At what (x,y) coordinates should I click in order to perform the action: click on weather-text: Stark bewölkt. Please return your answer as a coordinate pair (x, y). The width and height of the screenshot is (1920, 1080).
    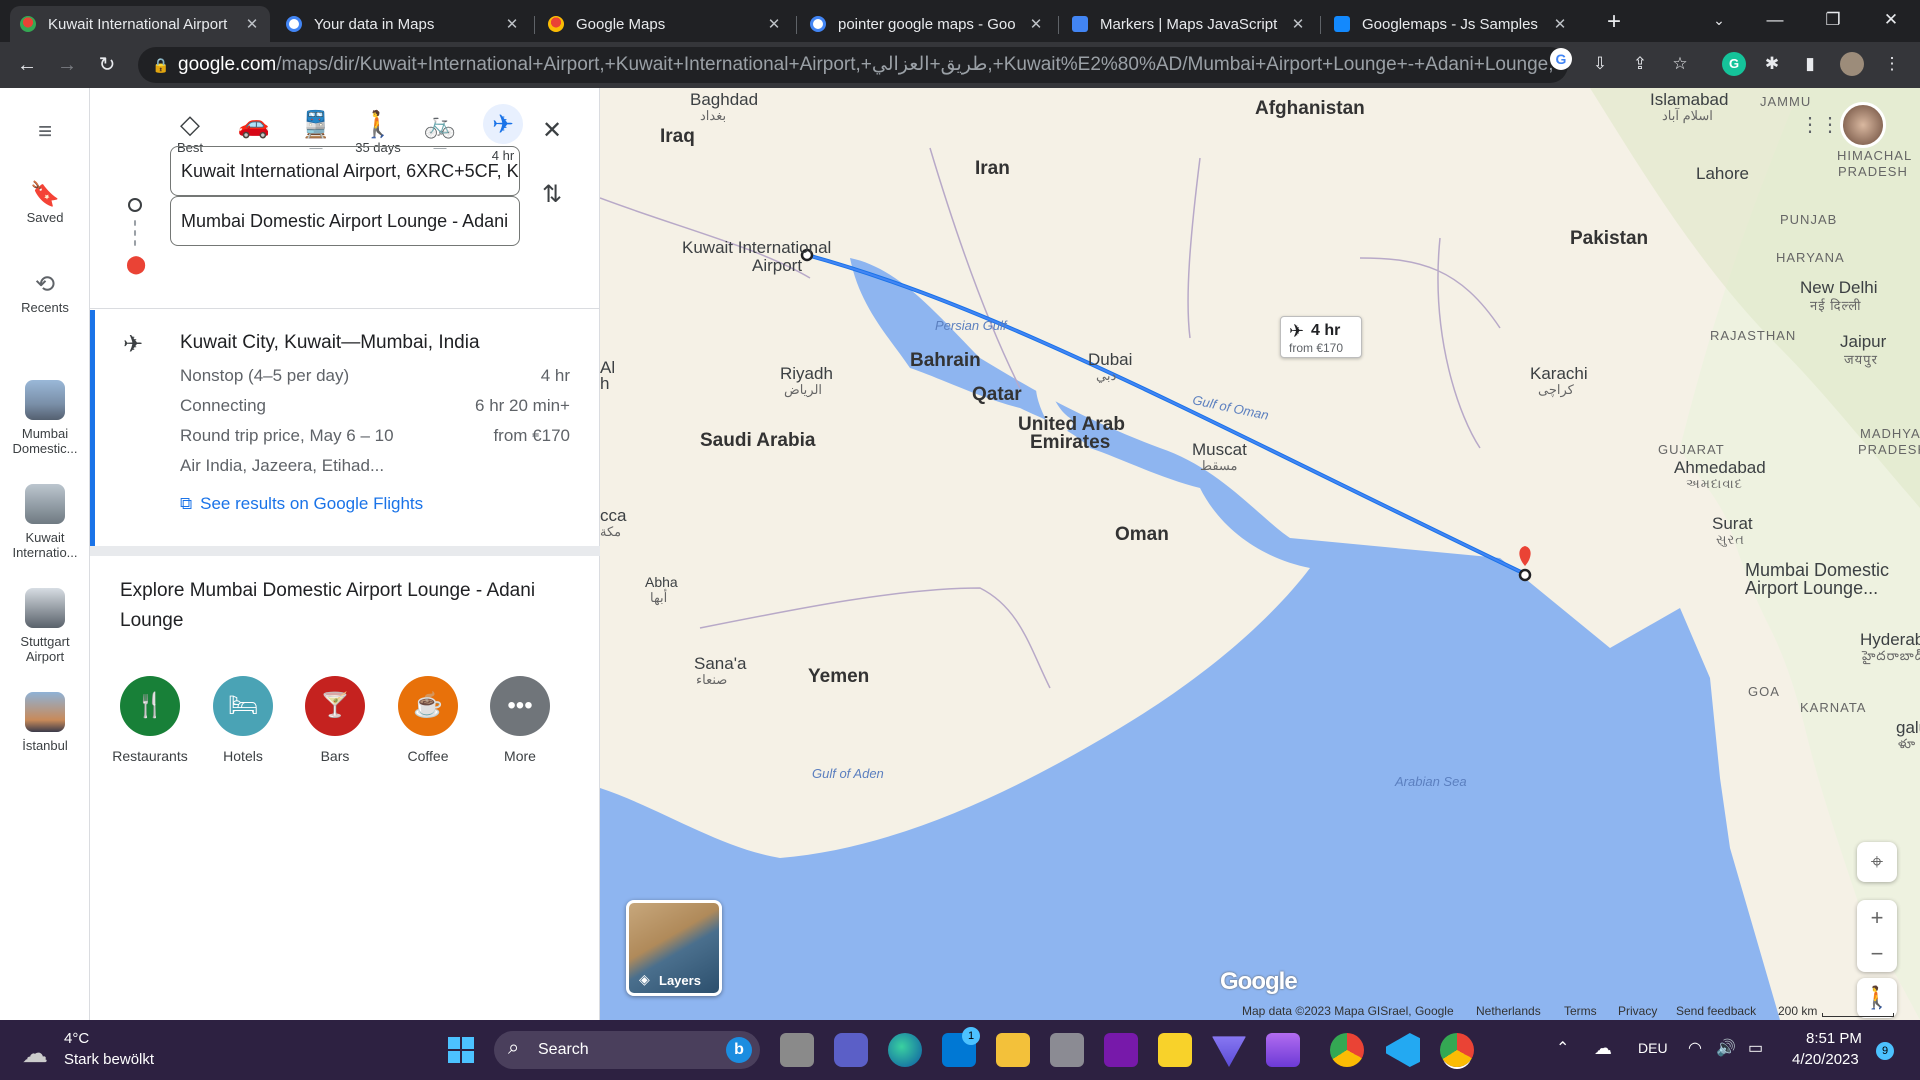
    Looking at the image, I should click on (109, 1059).